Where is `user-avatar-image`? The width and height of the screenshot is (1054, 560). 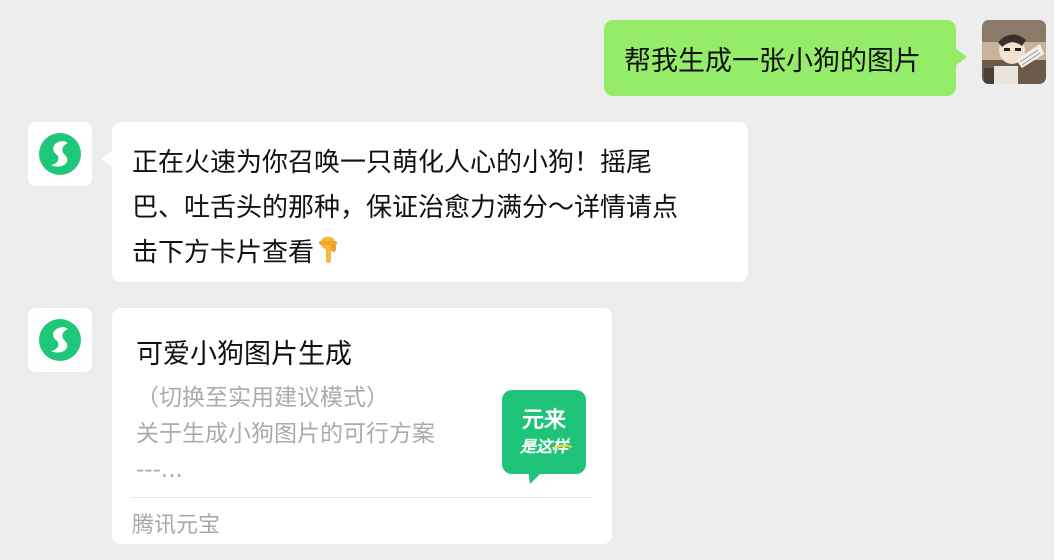 user-avatar-image is located at coordinates (1014, 52).